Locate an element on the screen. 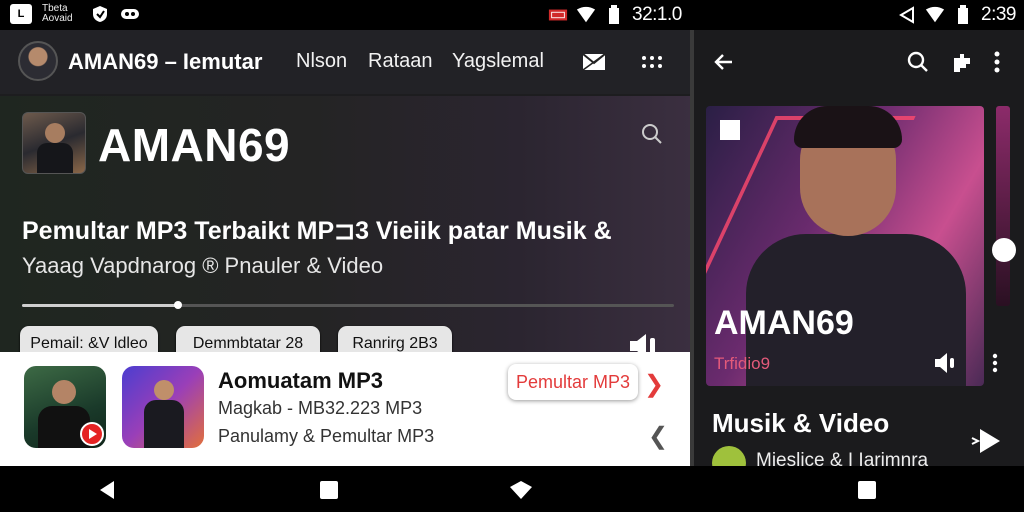  nav-link-2: Rataan is located at coordinates (400, 61).